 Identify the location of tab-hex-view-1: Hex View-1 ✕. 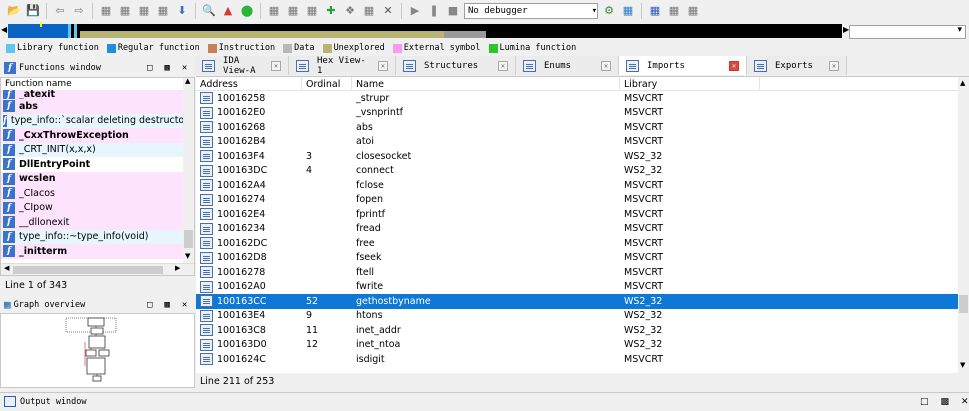
(342, 66).